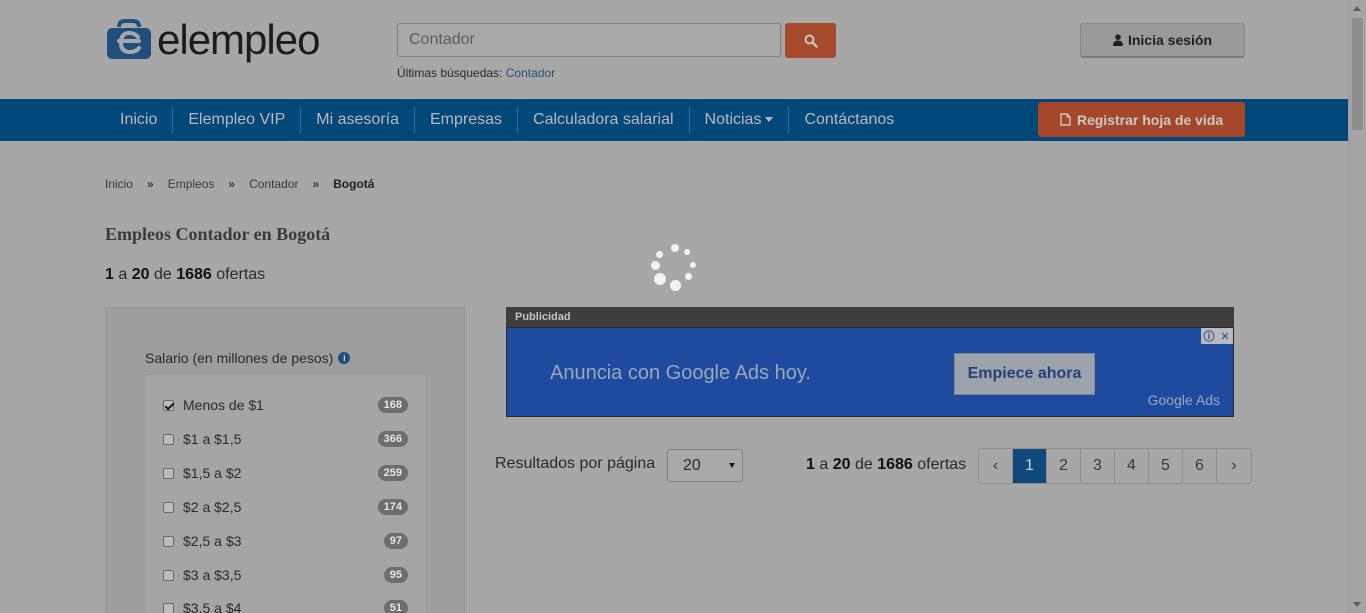 This screenshot has height=613, width=1366. I want to click on pagination-page-1: 1, so click(1030, 466).